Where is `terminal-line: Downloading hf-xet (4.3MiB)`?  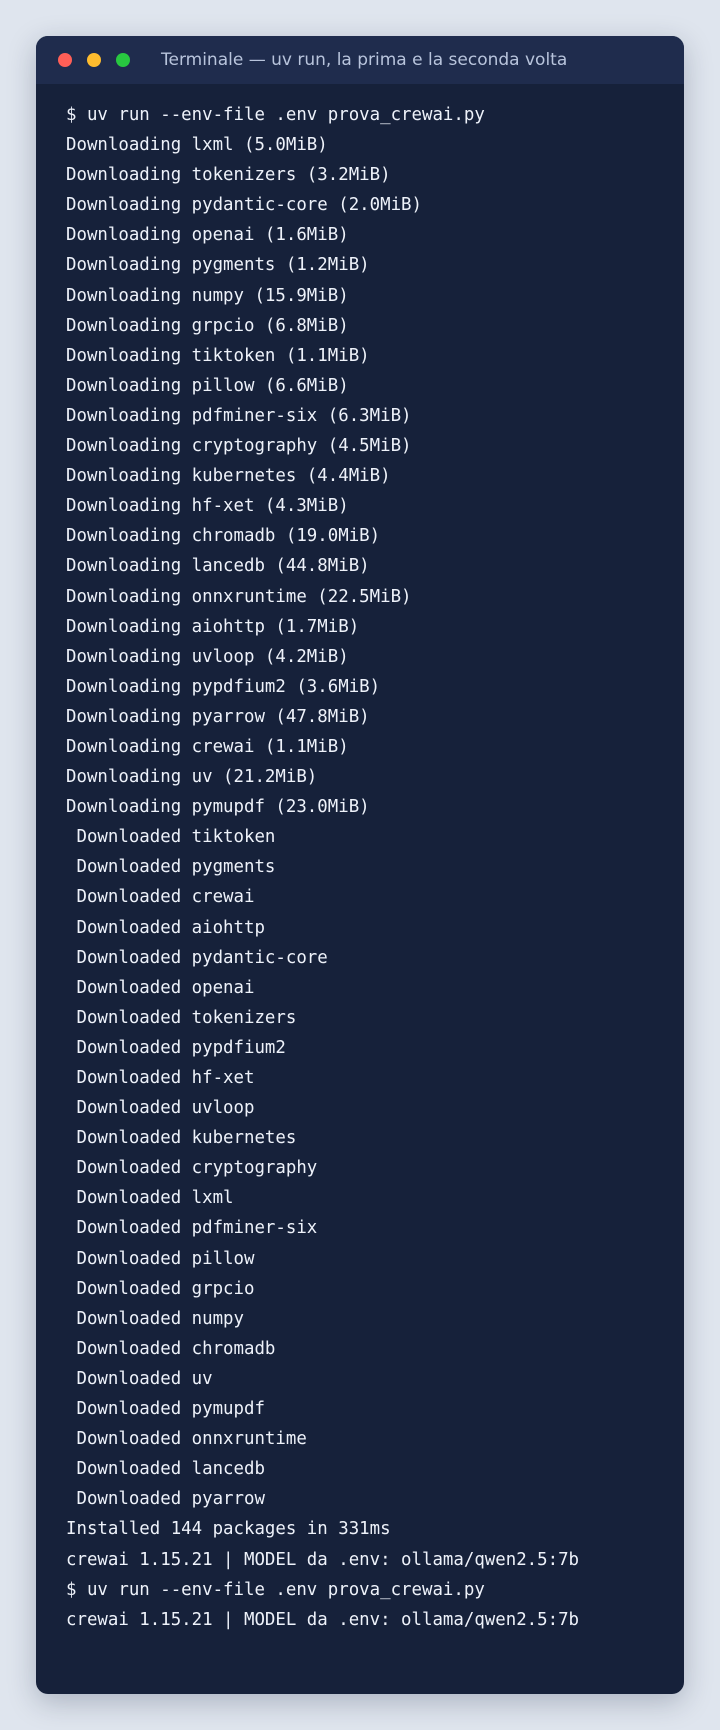 terminal-line: Downloading hf-xet (4.3MiB) is located at coordinates (207, 506).